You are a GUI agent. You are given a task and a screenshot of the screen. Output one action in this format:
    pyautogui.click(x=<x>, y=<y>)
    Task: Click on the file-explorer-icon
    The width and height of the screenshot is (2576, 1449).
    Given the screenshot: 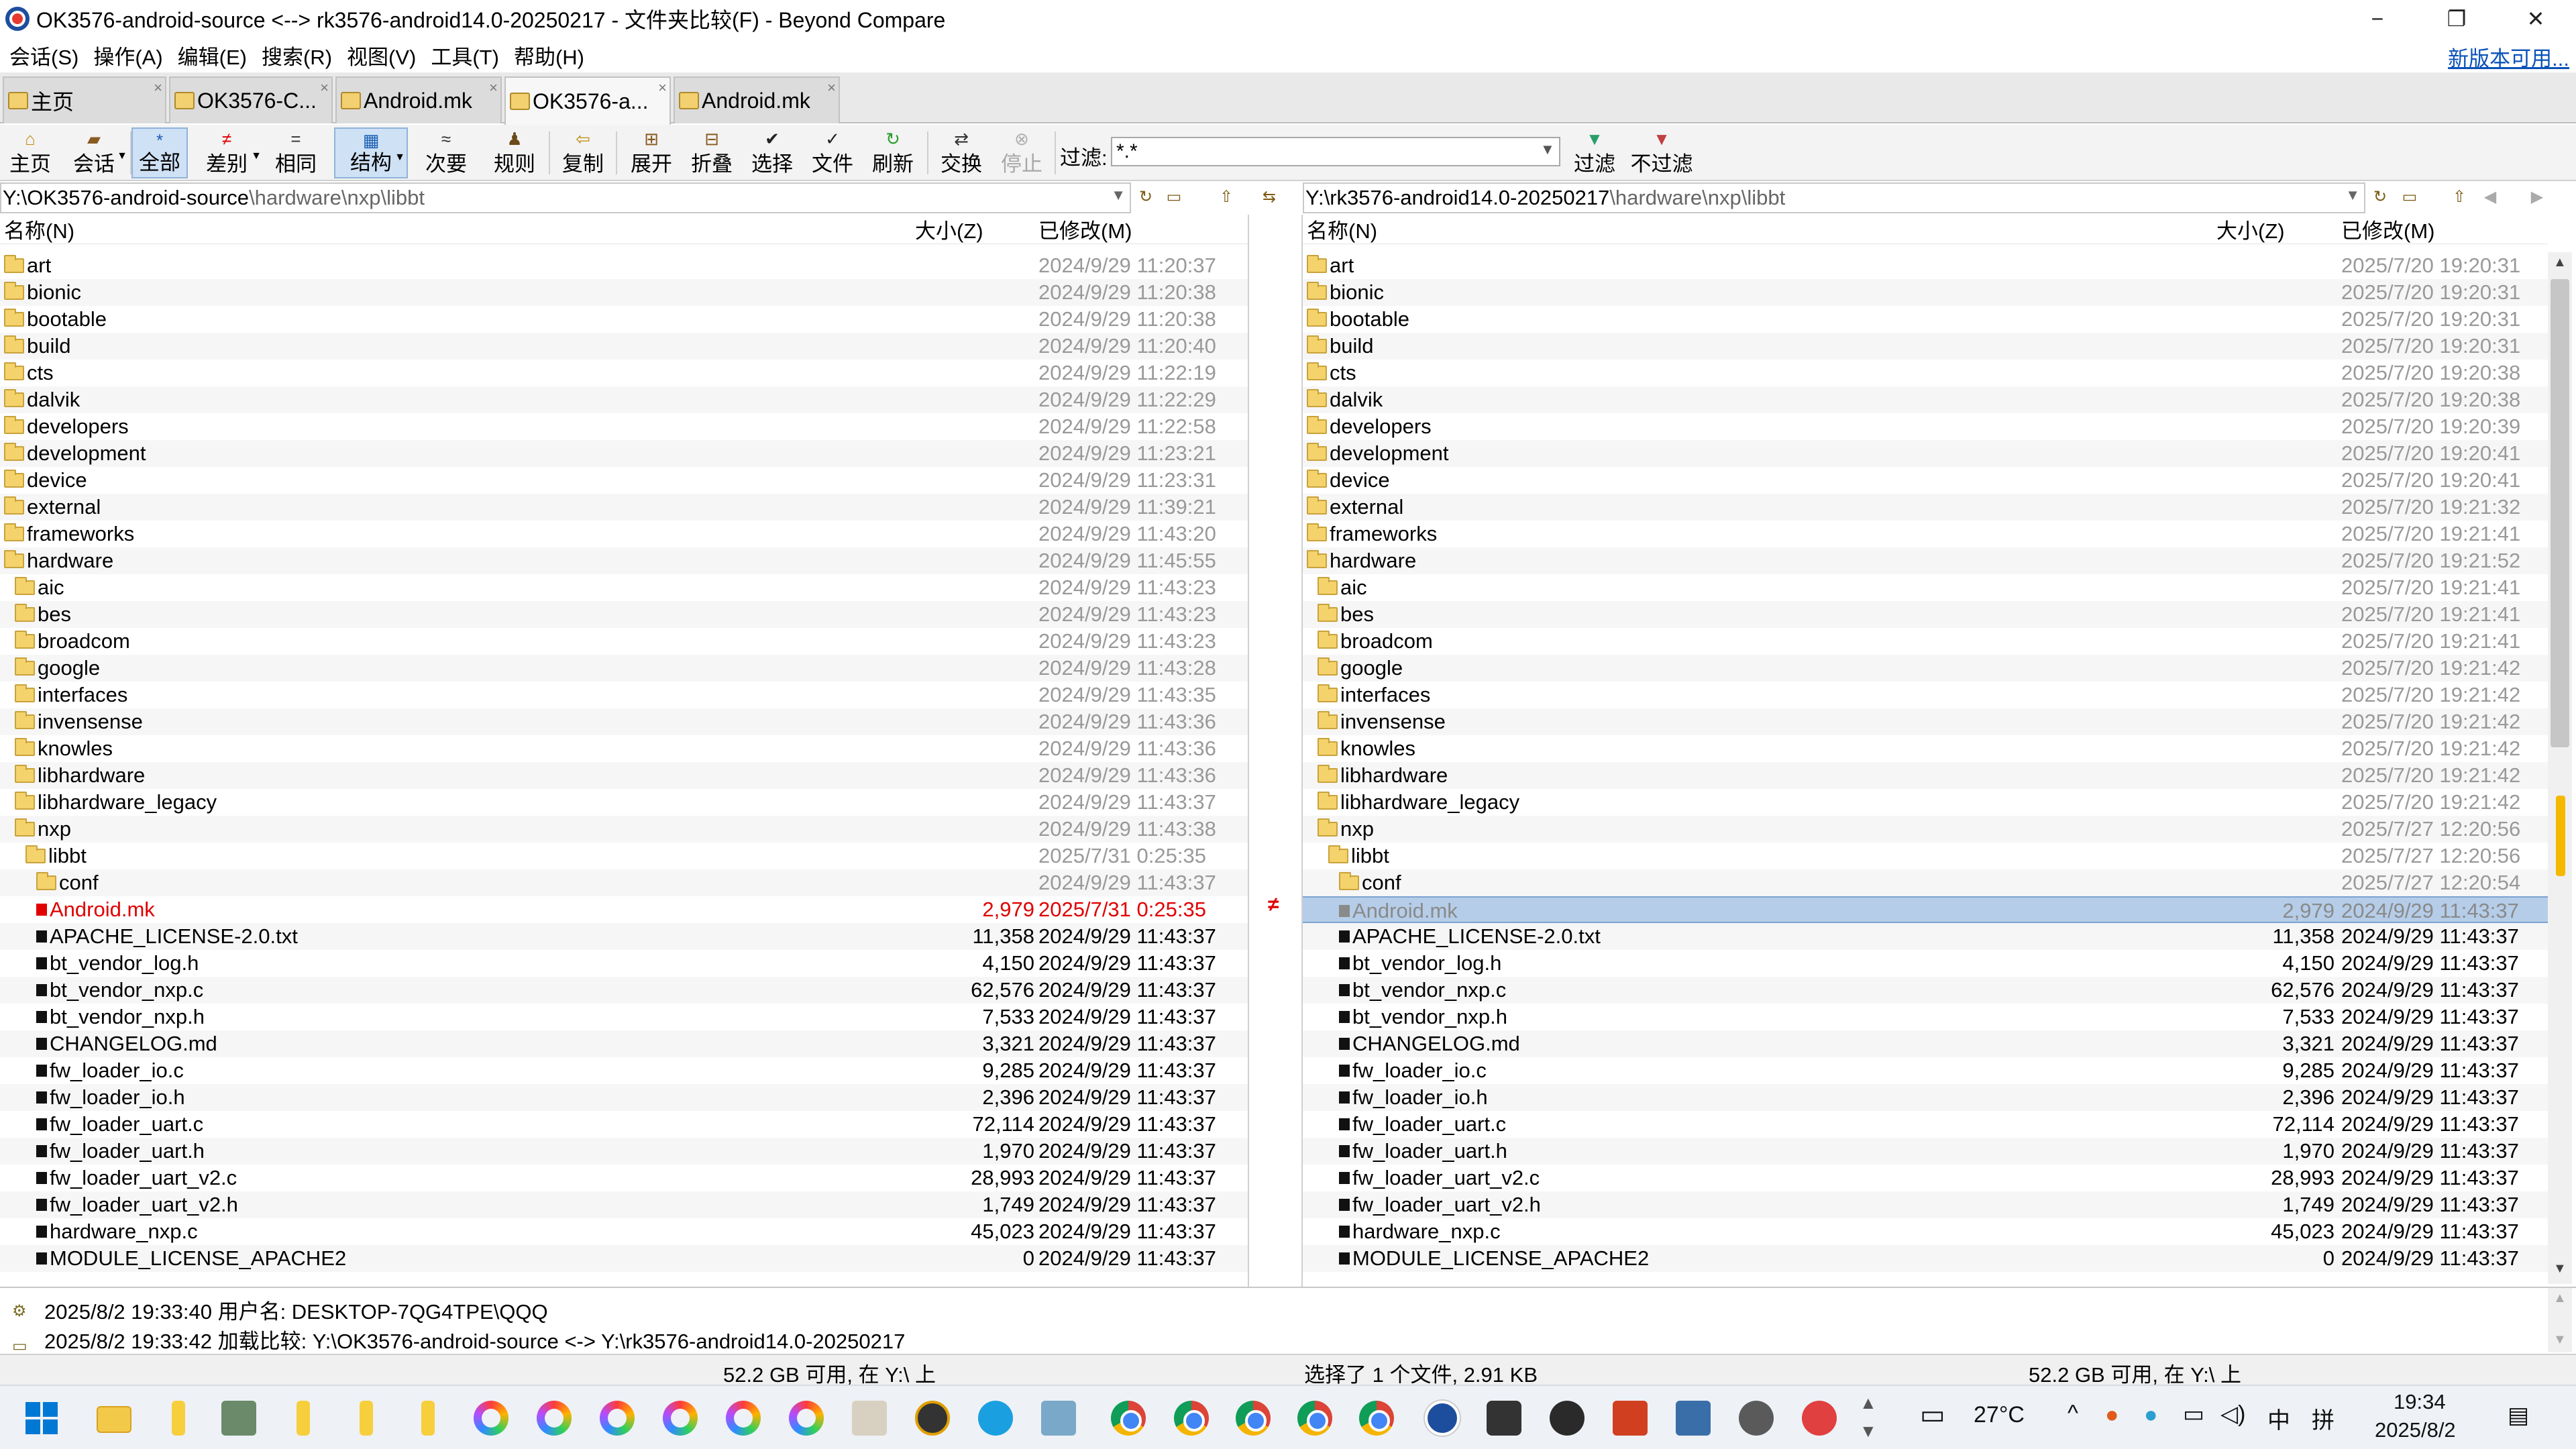 What is the action you would take?
    pyautogui.click(x=114, y=1419)
    